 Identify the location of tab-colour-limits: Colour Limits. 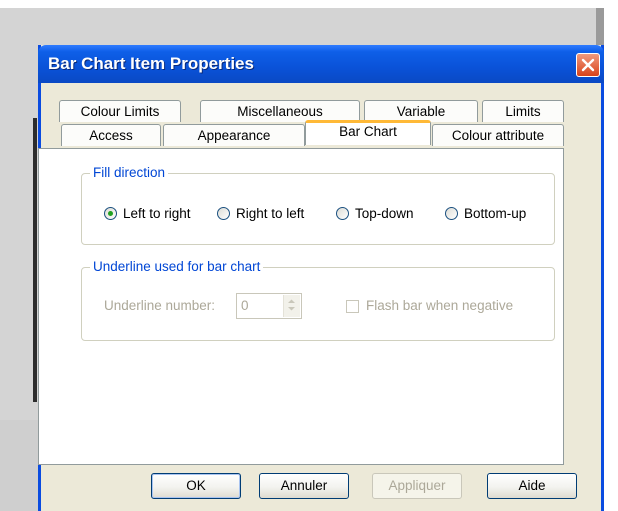
(120, 111).